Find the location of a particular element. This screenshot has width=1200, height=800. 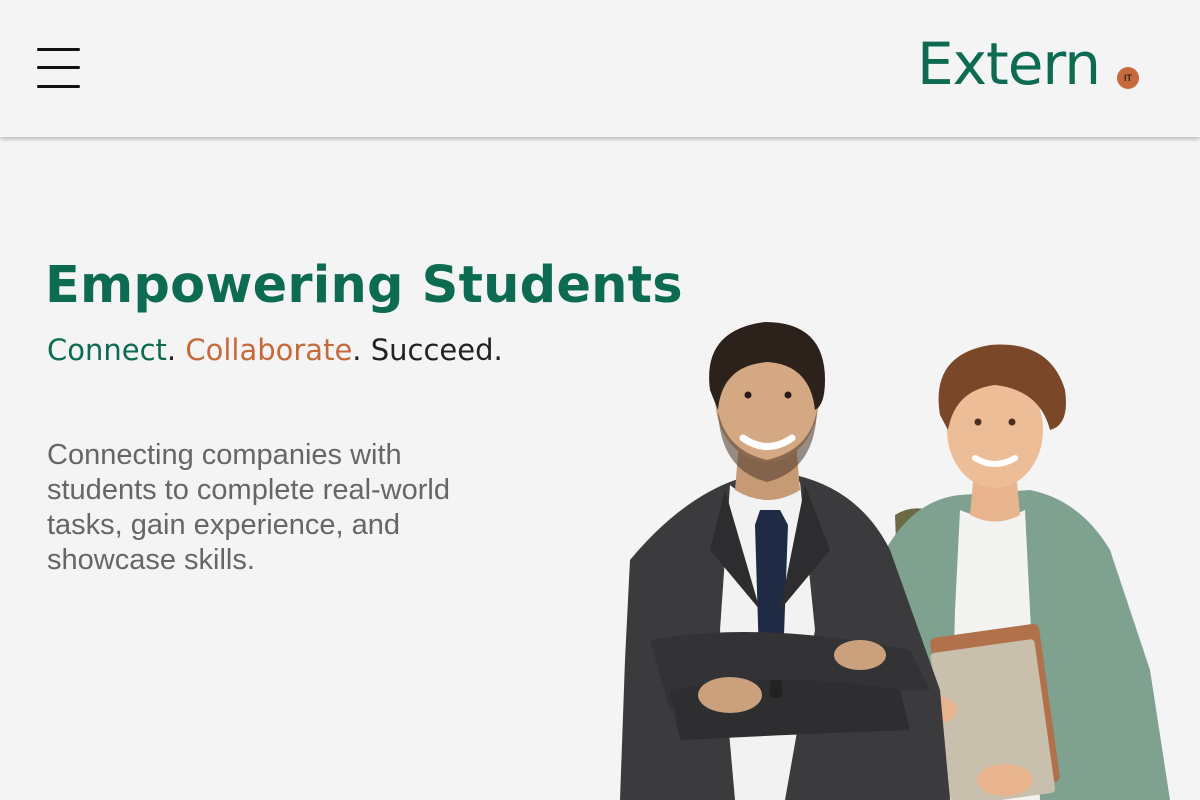

tagline-collaborate: Collaborate is located at coordinates (269, 350).